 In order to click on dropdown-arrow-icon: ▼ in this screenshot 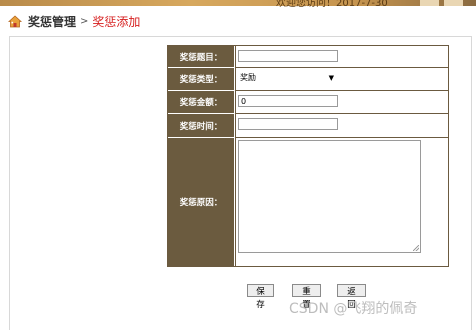, I will do `click(331, 78)`.